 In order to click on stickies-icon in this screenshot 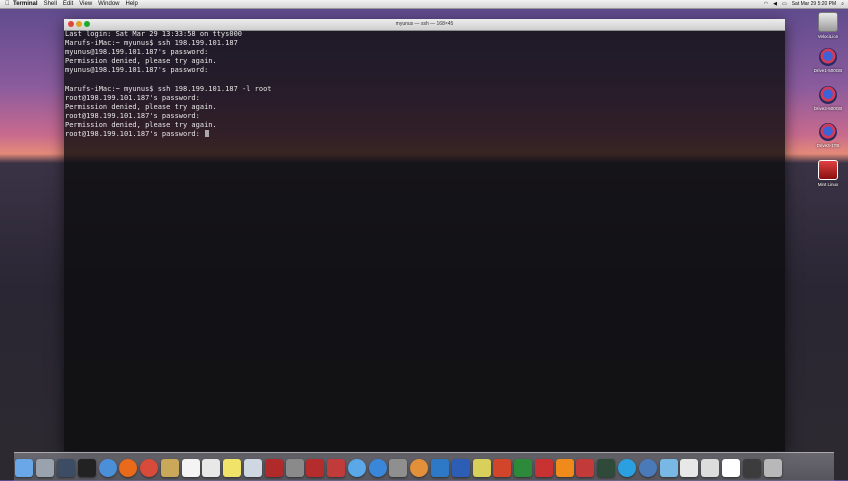, I will do `click(232, 468)`.